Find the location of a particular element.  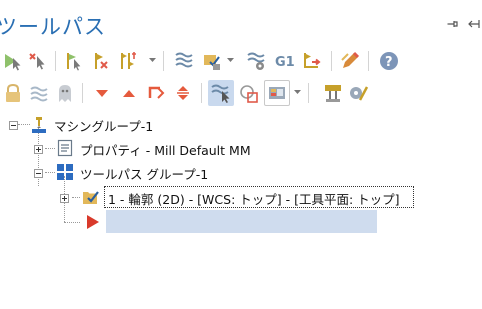

sort-dropdown-icon is located at coordinates (128, 60).